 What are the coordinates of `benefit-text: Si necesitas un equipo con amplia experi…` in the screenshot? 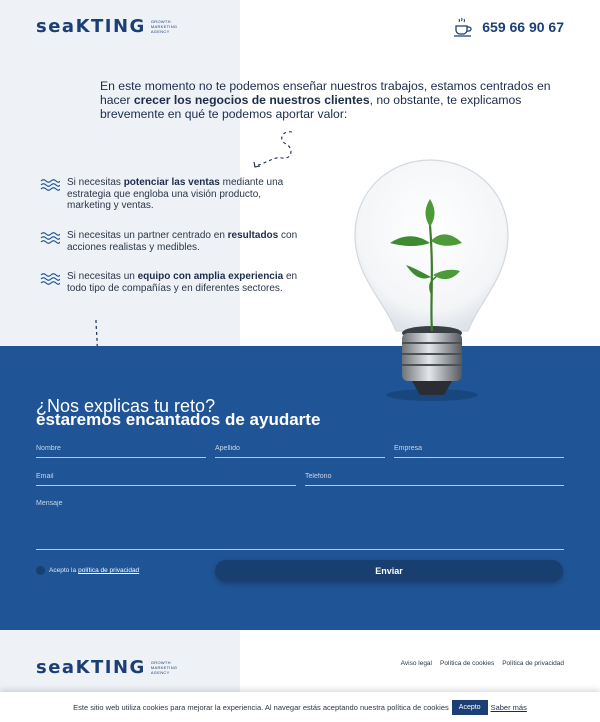 It's located at (183, 282).